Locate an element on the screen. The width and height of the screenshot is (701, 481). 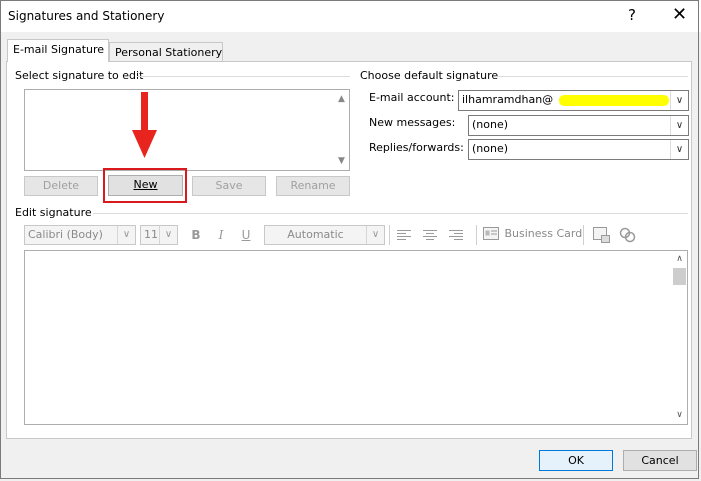
insert-picture-icon is located at coordinates (602, 235).